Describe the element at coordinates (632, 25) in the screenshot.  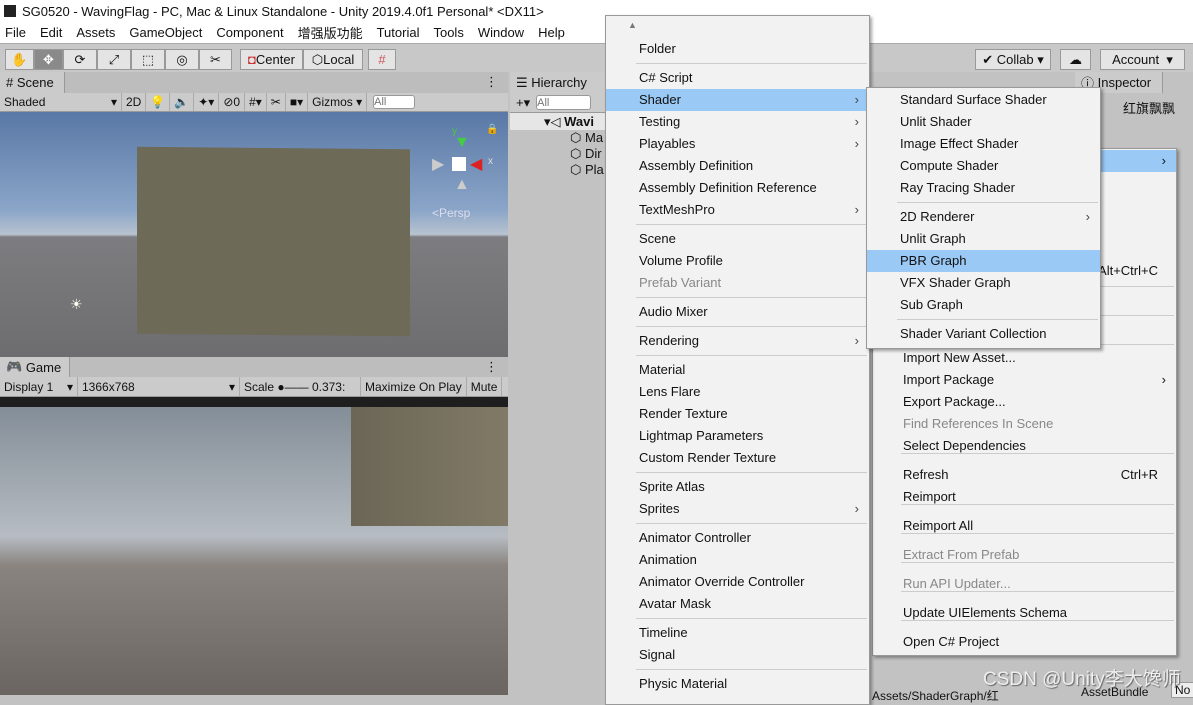
I see `scroll-up-icon: ▲` at that location.